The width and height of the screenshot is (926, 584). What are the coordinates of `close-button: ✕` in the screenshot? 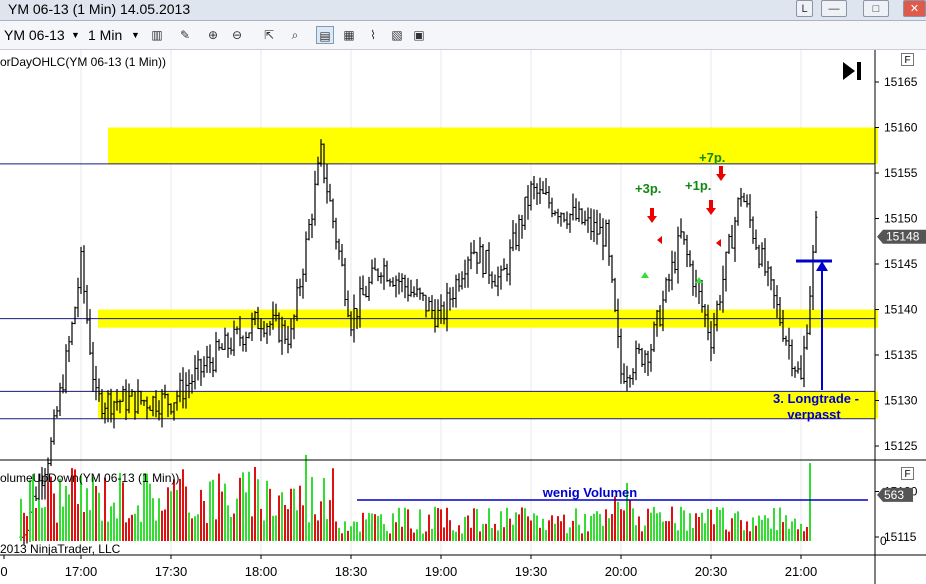 It's located at (914, 8).